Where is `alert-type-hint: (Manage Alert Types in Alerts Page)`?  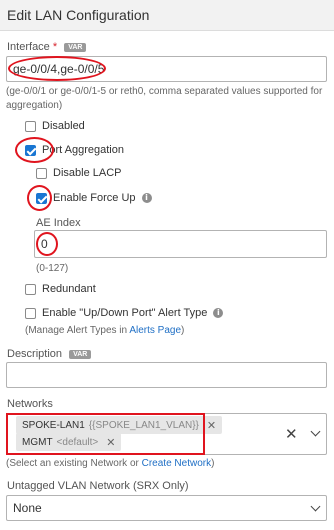 alert-type-hint: (Manage Alert Types in Alerts Page) is located at coordinates (105, 330).